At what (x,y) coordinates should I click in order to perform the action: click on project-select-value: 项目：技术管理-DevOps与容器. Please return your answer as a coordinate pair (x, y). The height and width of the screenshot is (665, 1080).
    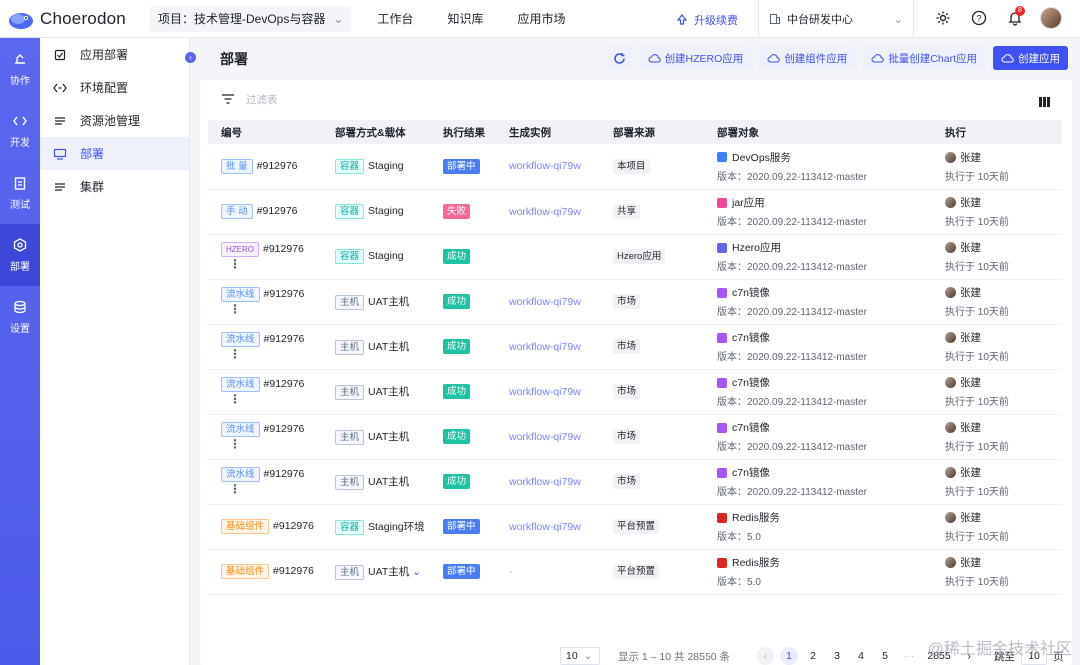
    Looking at the image, I should click on (242, 19).